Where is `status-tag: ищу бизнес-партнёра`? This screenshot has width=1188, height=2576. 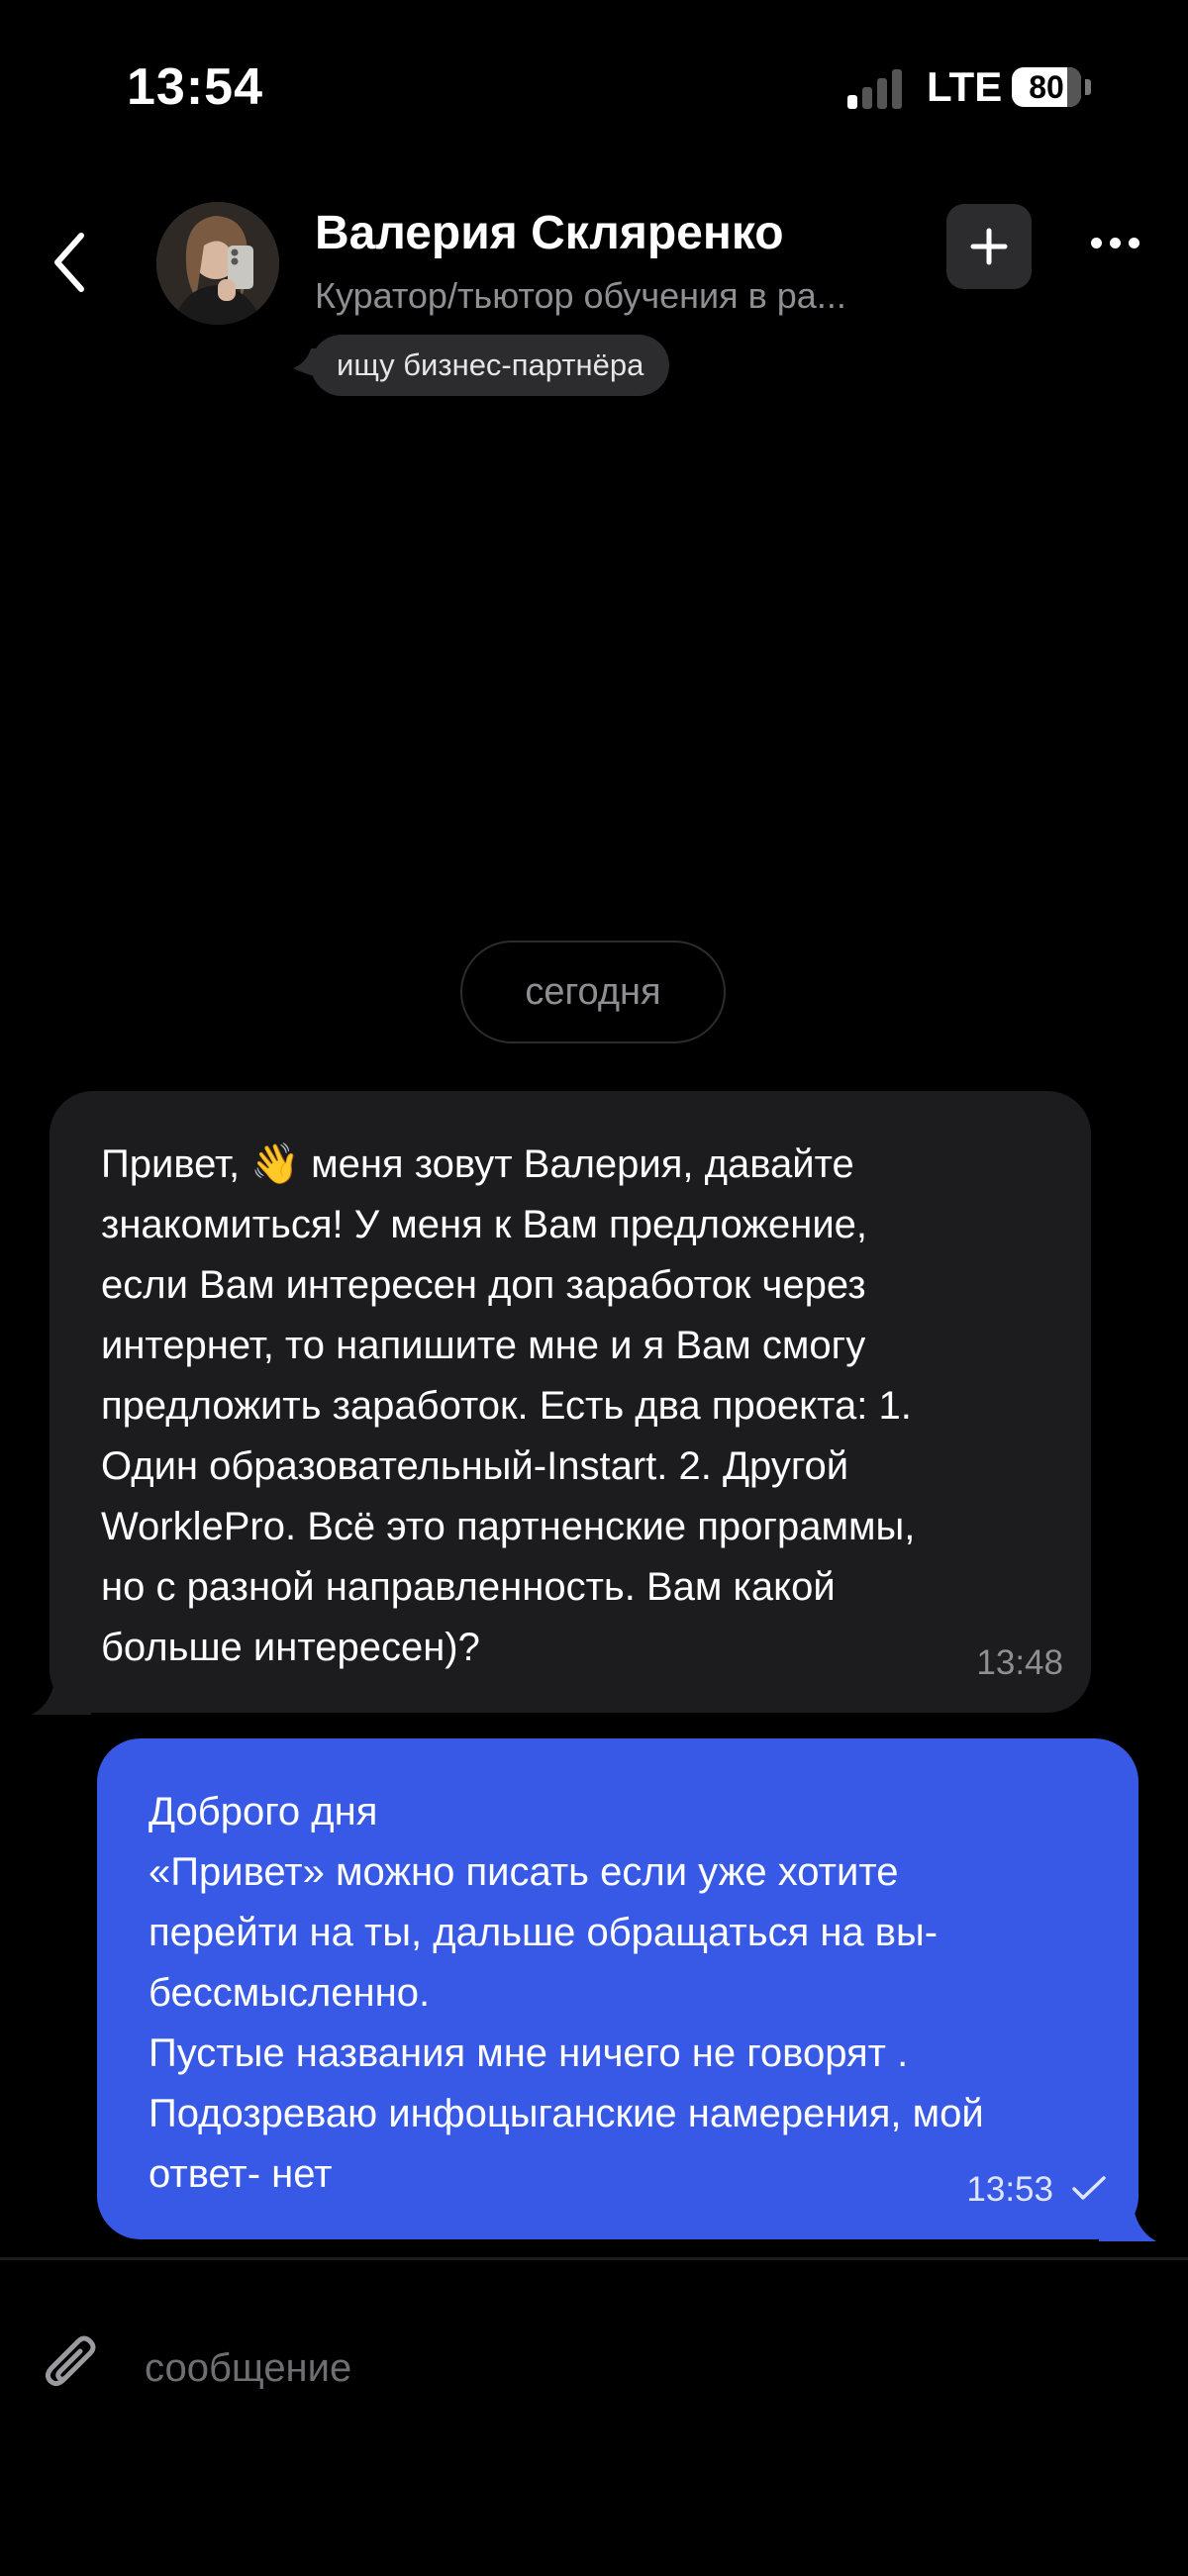 status-tag: ищу бизнес-партнёра is located at coordinates (491, 366).